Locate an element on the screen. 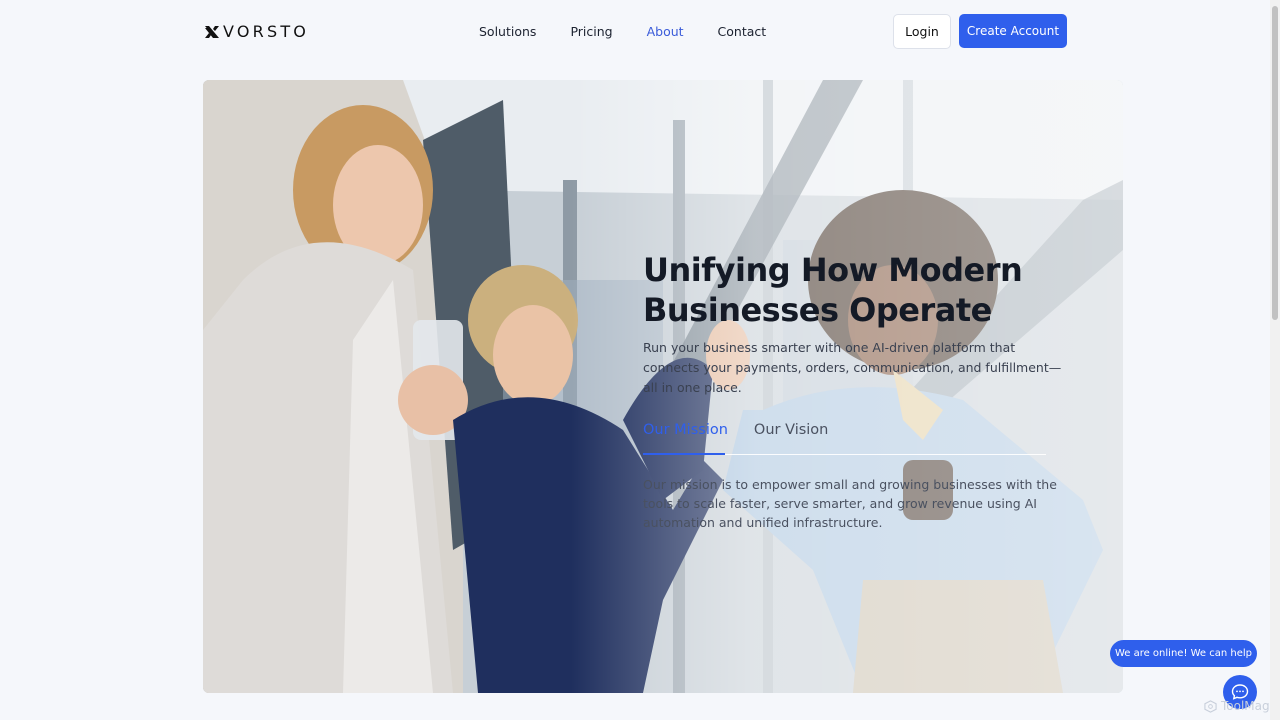  chat-online-bubble: We are online! We can help is located at coordinates (1183, 653).